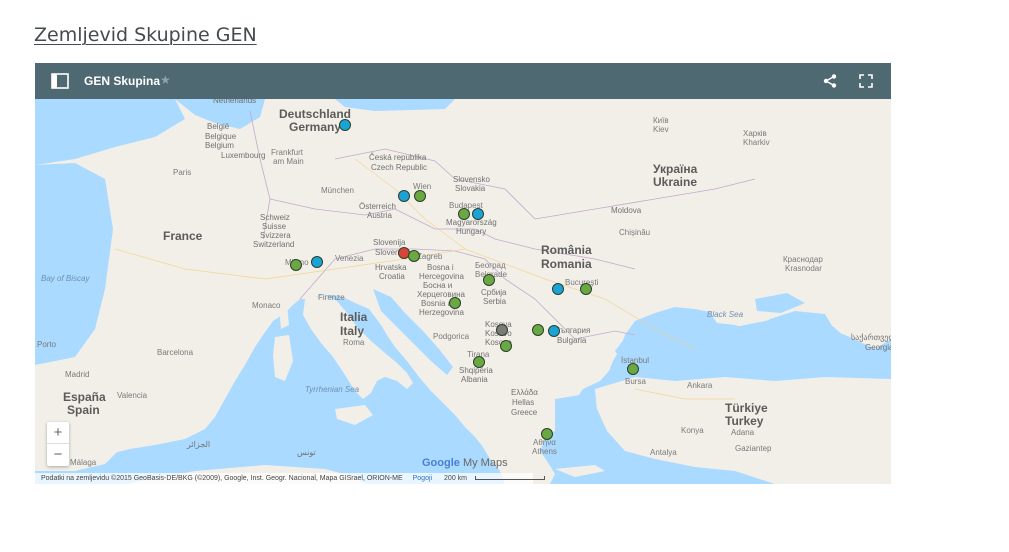  I want to click on label-italy-1: Italia, so click(354, 317).